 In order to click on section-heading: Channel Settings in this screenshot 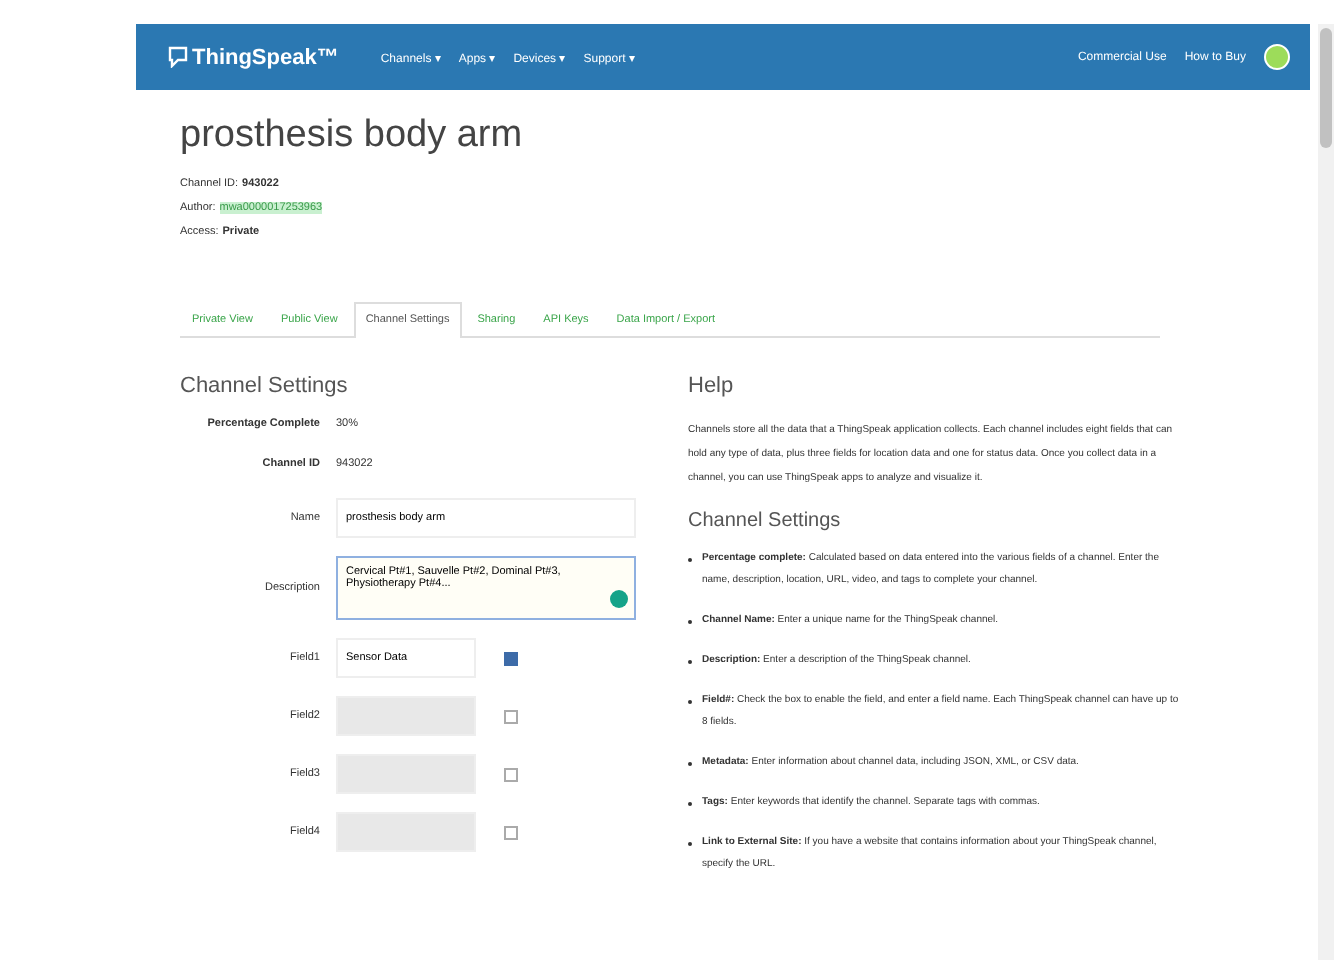, I will do `click(265, 386)`.